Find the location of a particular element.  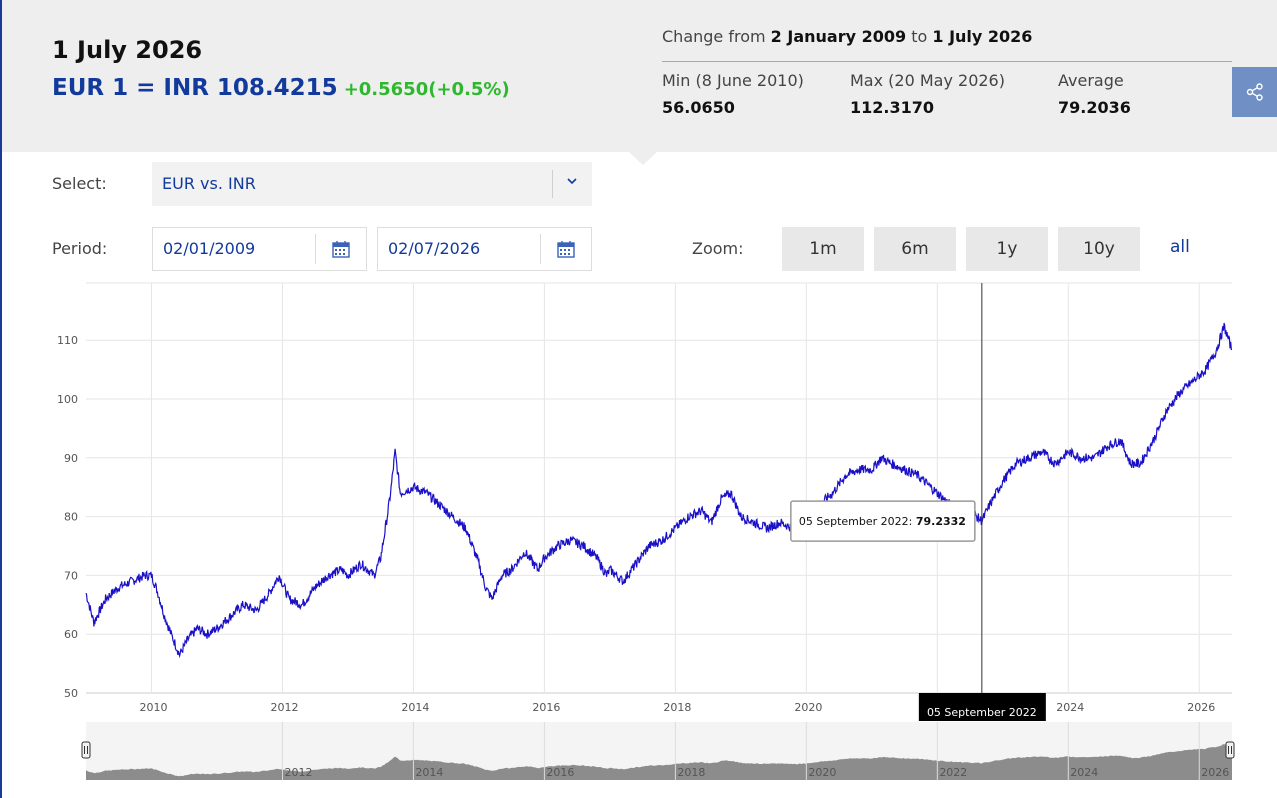

tooltip-value: 79.2332 is located at coordinates (941, 521).